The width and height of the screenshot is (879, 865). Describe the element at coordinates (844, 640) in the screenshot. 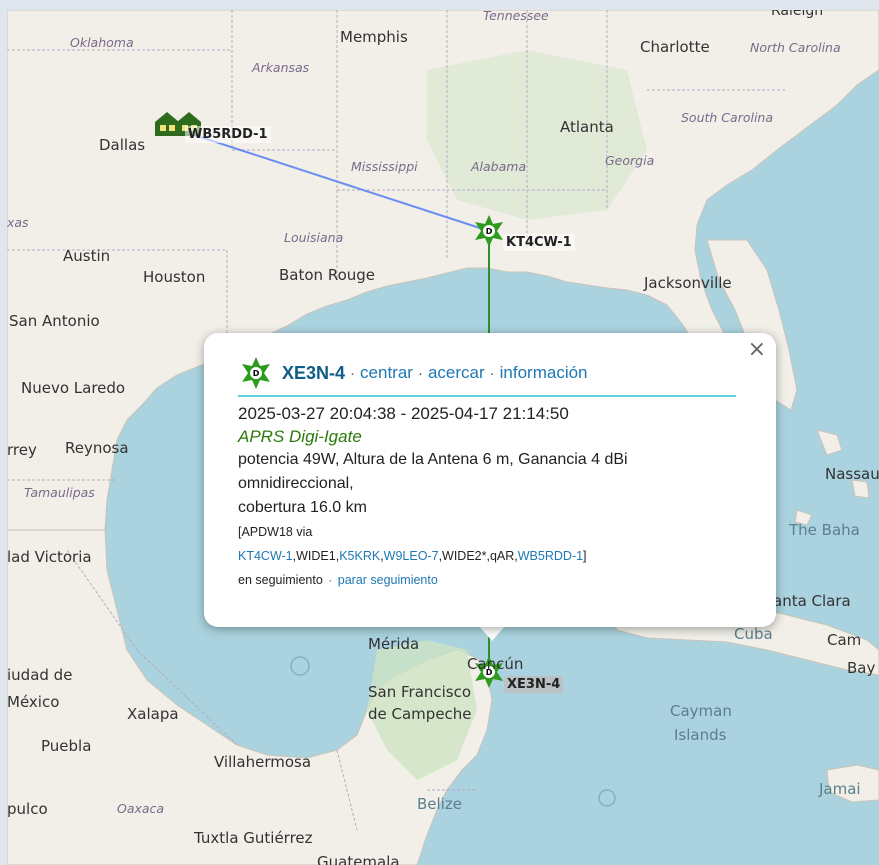

I see `label-camaguey: Cam` at that location.